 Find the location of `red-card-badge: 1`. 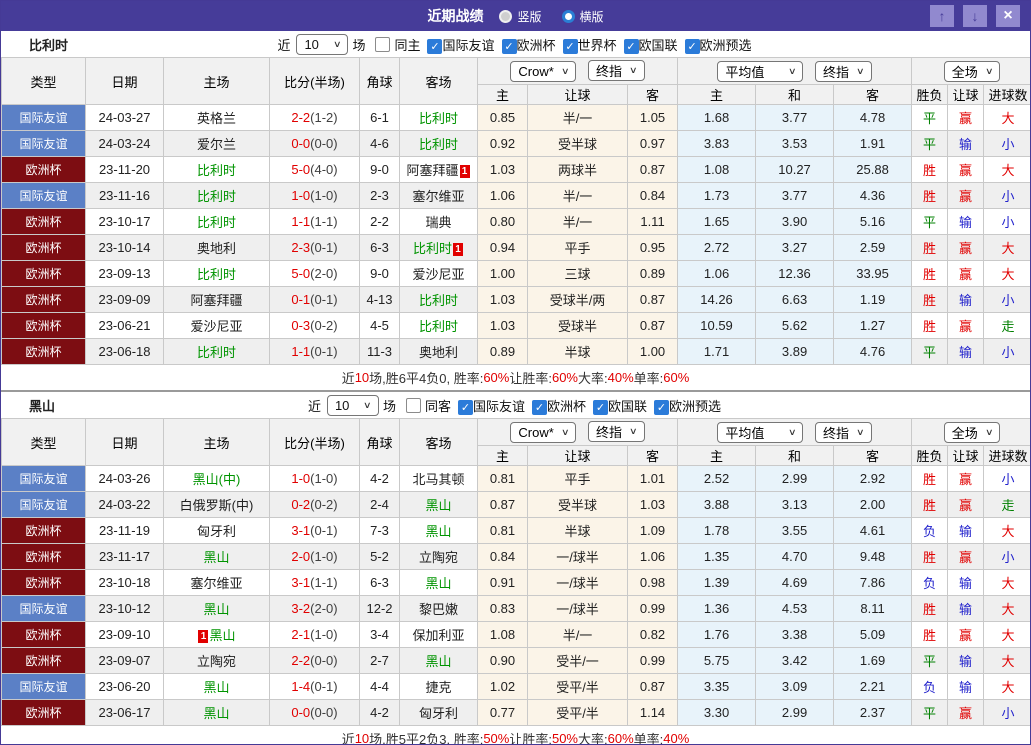

red-card-badge: 1 is located at coordinates (458, 249).